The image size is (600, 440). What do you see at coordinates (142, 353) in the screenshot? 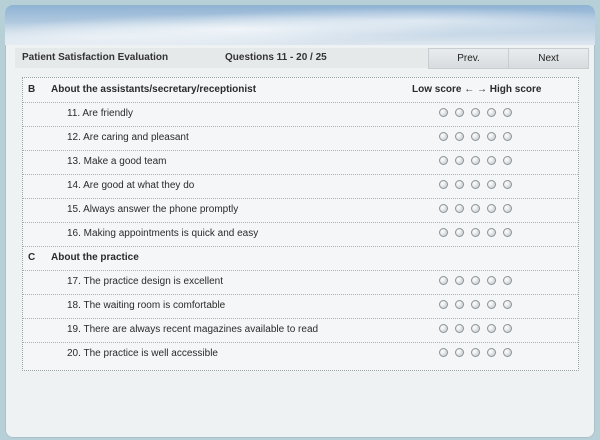
I see `question-text: 20. The practice is well accessible` at bounding box center [142, 353].